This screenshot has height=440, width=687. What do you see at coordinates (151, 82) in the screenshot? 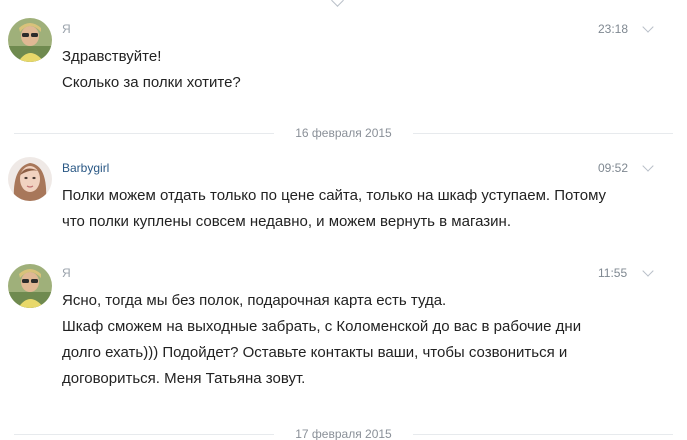
I see `message-line: Сколько за полки хотите?` at bounding box center [151, 82].